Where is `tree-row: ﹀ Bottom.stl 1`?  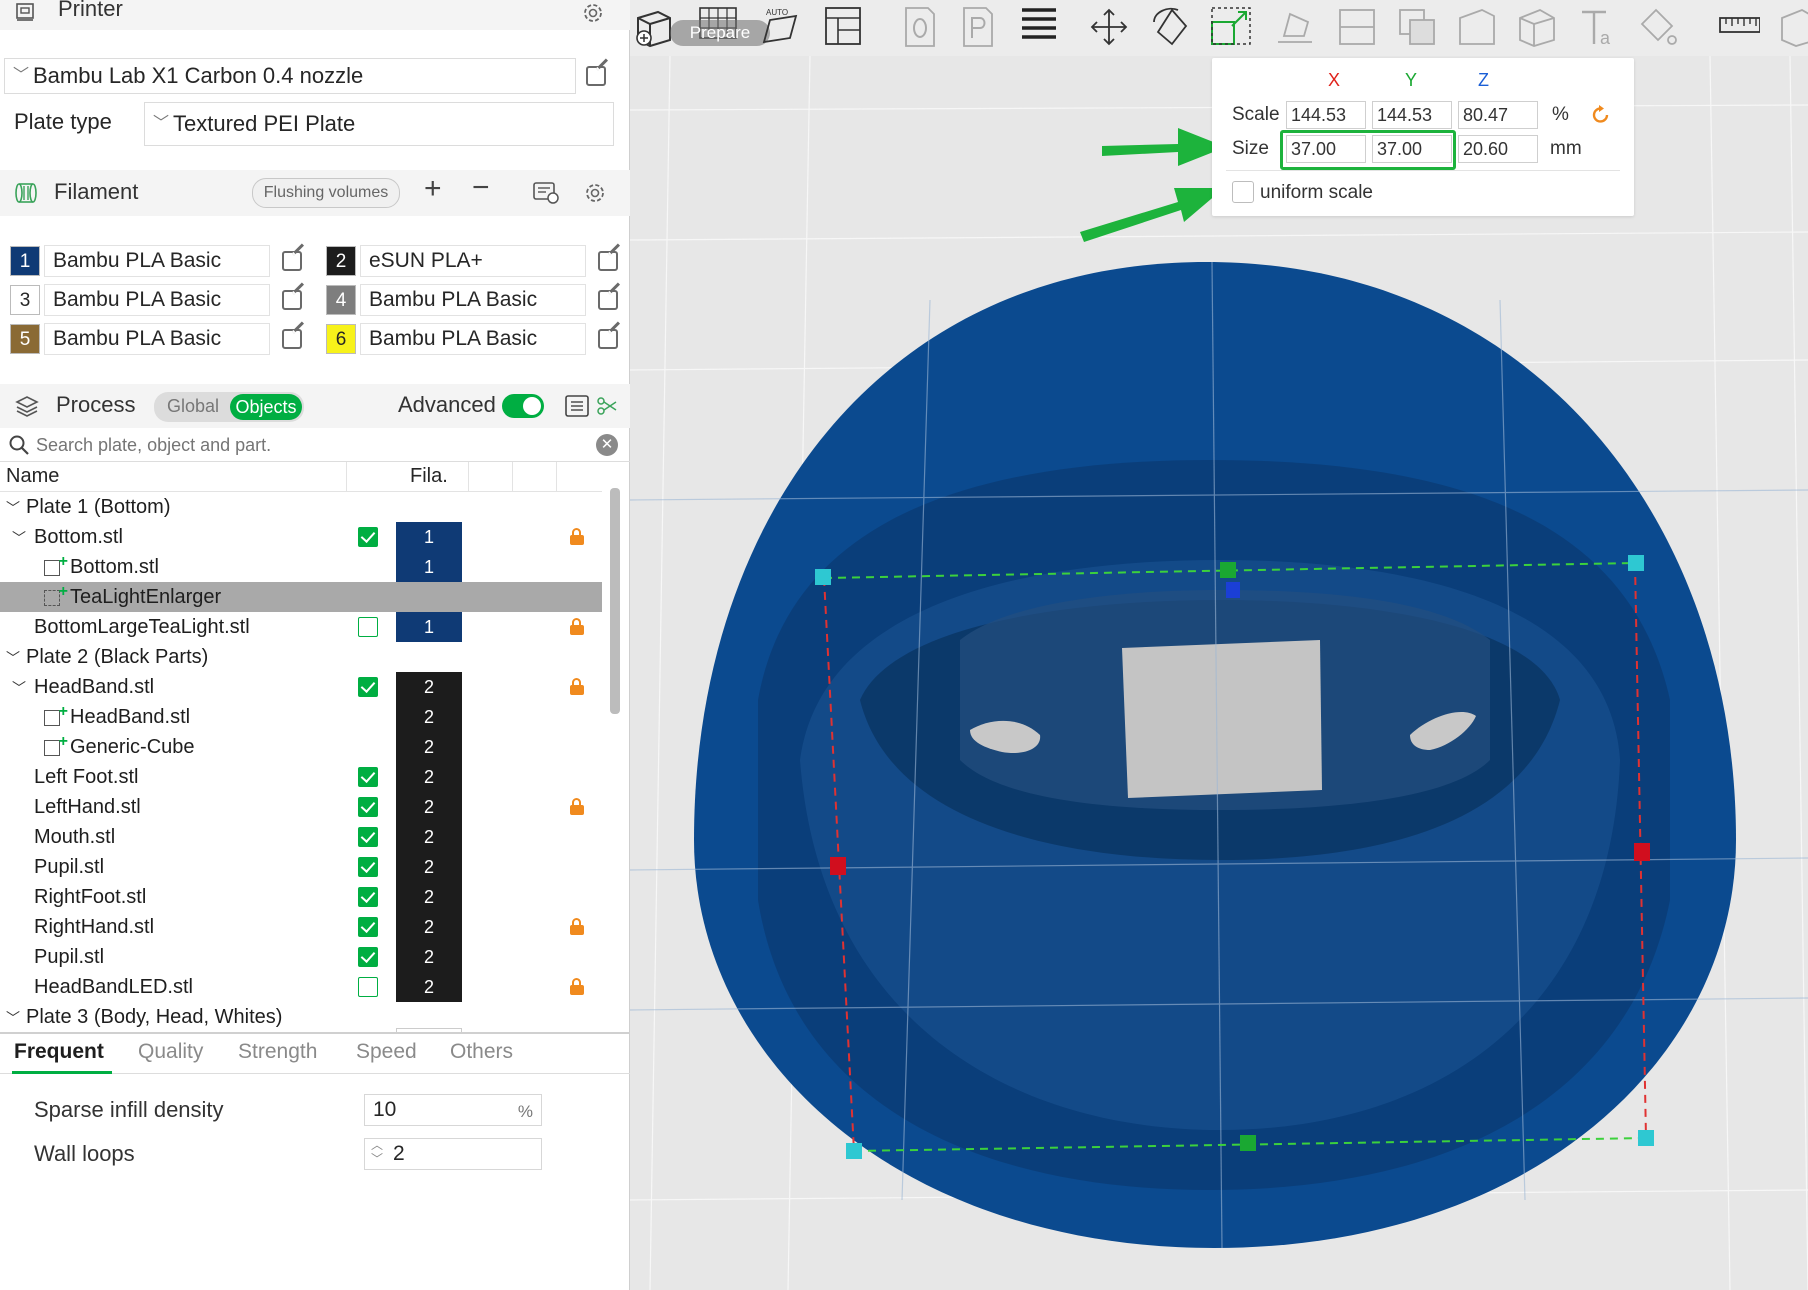 tree-row: ﹀ Bottom.stl 1 is located at coordinates (301, 537).